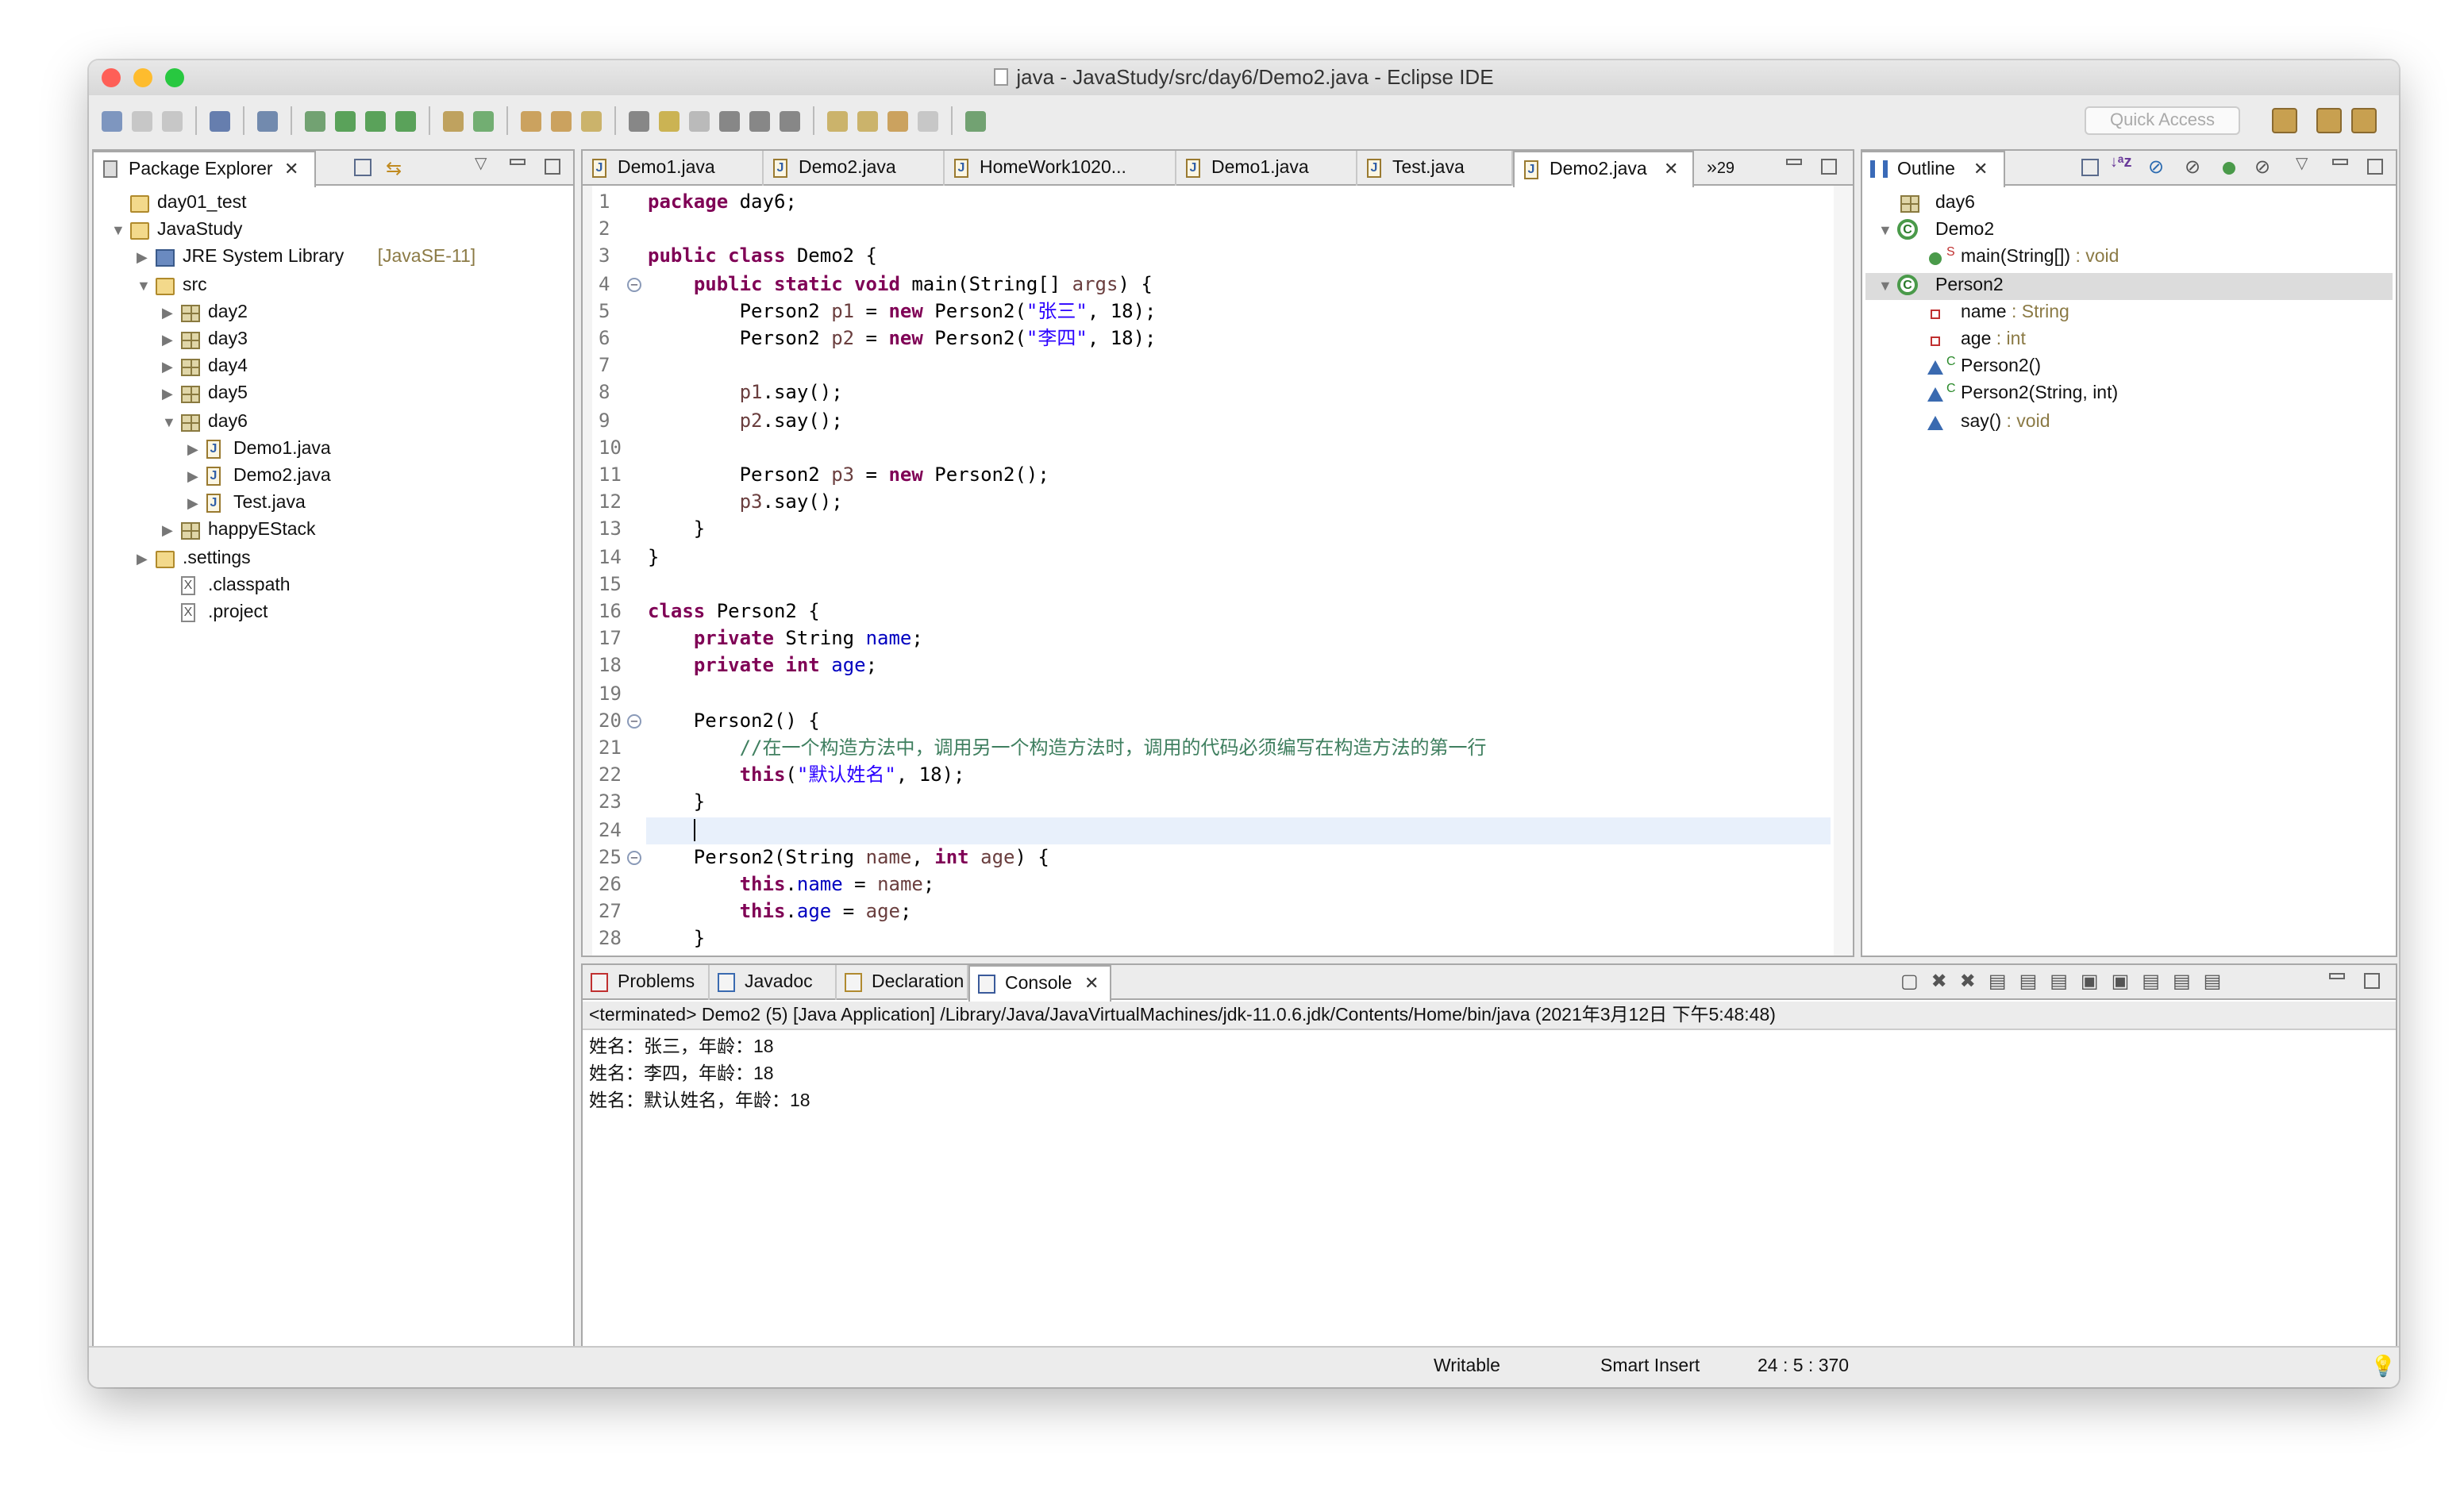 The image size is (2464, 1492). Describe the element at coordinates (453, 120) in the screenshot. I see `new-java-project-icon` at that location.